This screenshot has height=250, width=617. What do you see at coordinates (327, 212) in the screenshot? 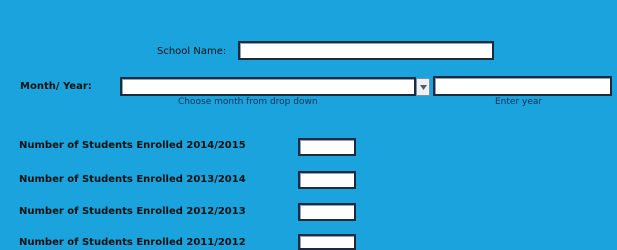
I see `enrollment-2012-2013-input` at bounding box center [327, 212].